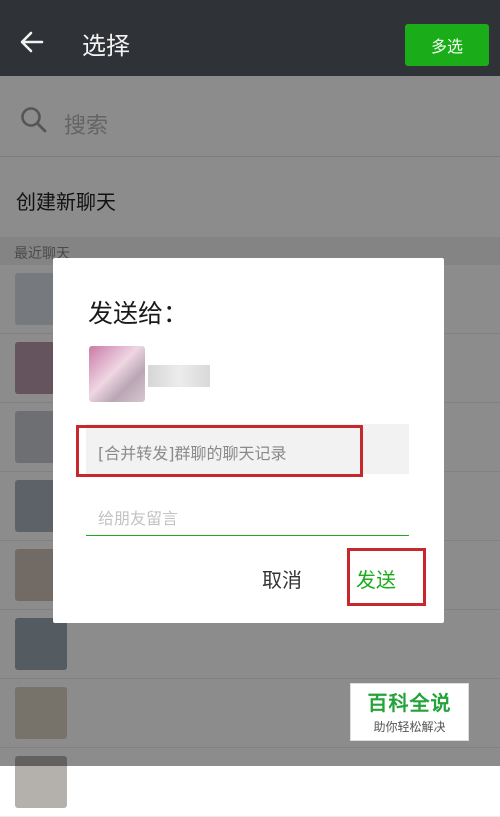 This screenshot has width=500, height=817. I want to click on watermark-logo: 百科全说 助你轻松解决, so click(409, 712).